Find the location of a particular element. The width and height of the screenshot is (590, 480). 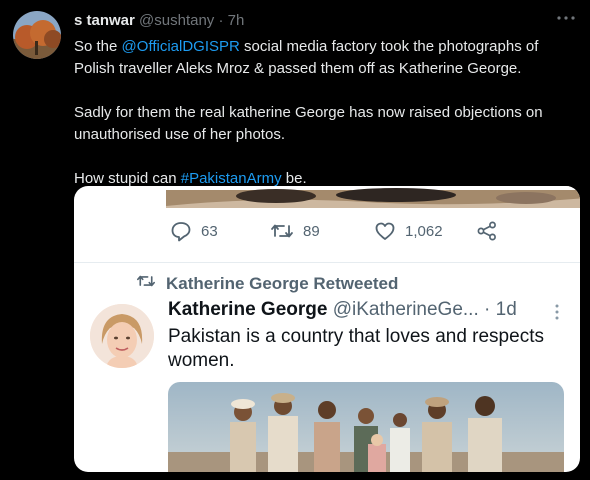

tweet-header: s tanwar @sushtany · 7h is located at coordinates (159, 20).